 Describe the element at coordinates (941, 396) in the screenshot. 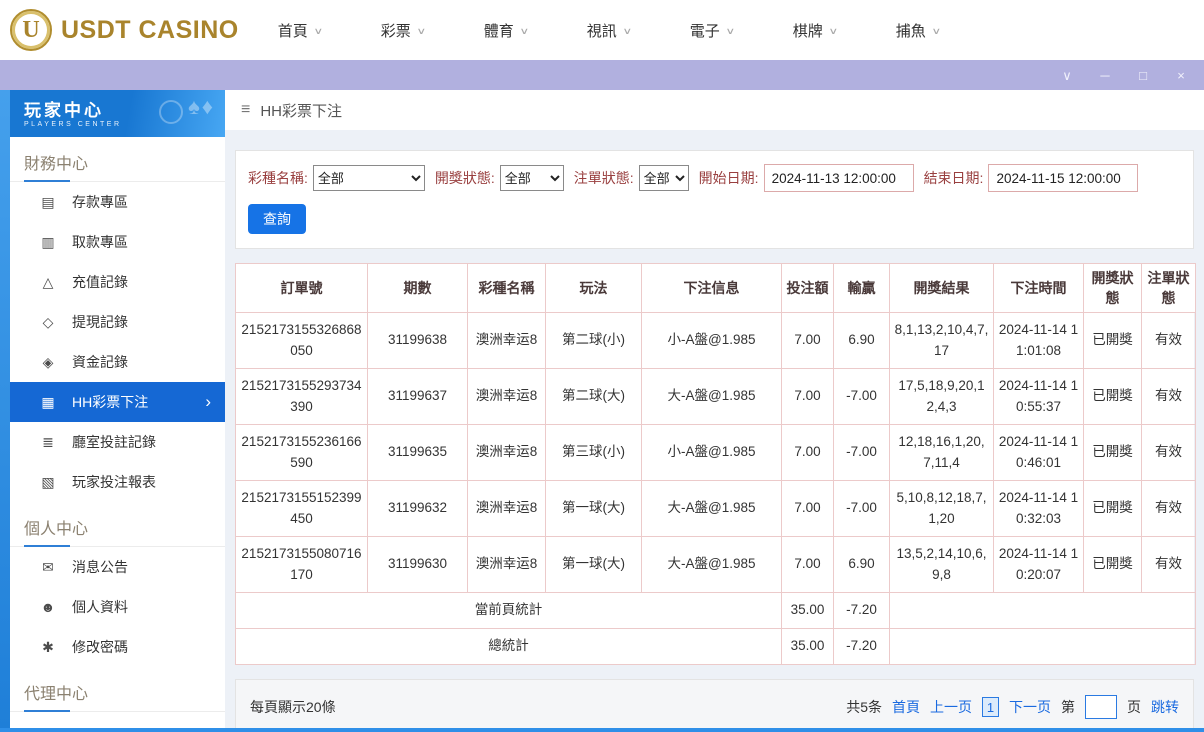

I see `table-cell: 17,5,18,9,20,12,4,3` at that location.